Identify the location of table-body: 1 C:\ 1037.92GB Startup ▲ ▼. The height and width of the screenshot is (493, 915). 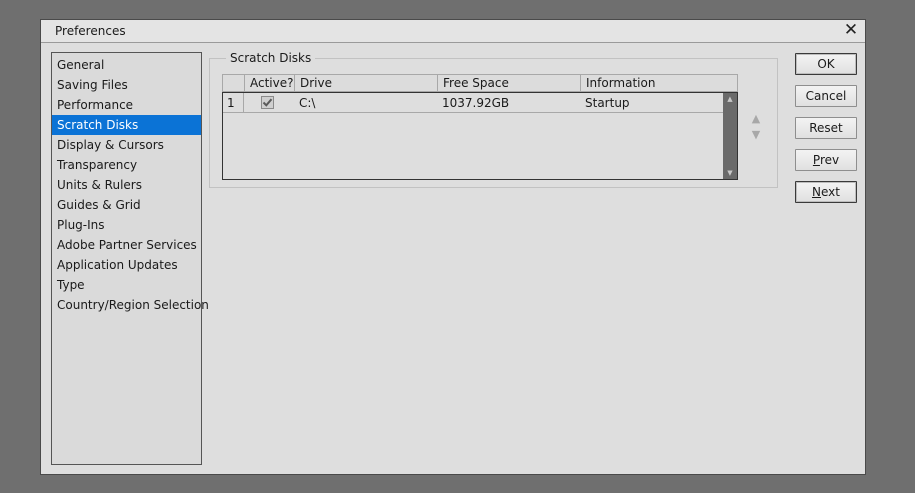
(480, 136).